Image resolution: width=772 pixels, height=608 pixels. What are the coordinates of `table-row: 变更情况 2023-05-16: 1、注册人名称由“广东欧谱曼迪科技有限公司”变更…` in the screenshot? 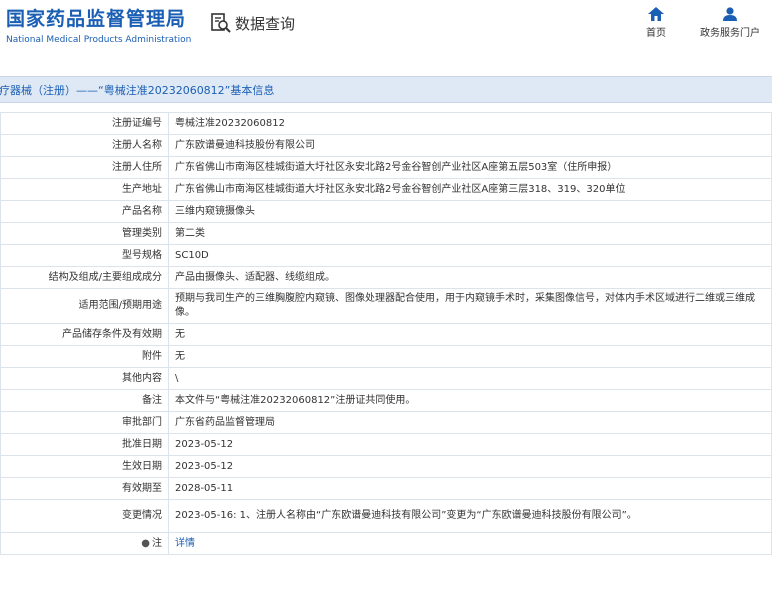 It's located at (386, 516).